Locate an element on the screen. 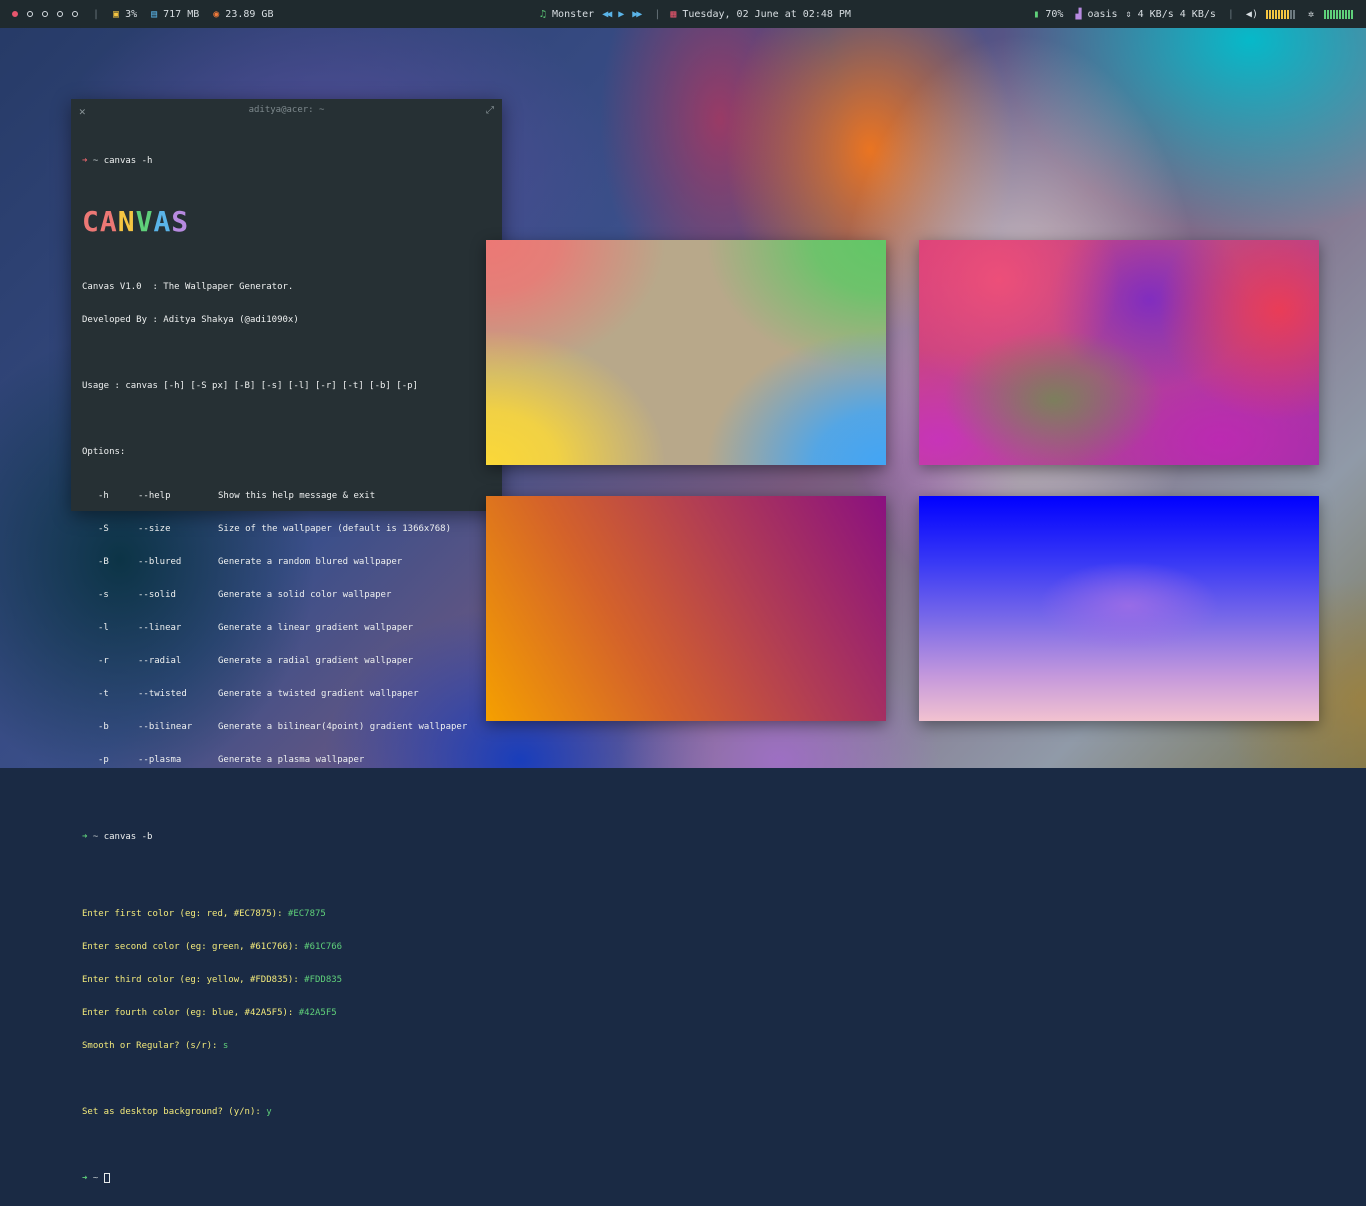  bar-right-section: ▮ 70% ▟ oasis ⇕ 4 KB/s 4 KB/s | ◀) ✲ is located at coordinates (1193, 14).